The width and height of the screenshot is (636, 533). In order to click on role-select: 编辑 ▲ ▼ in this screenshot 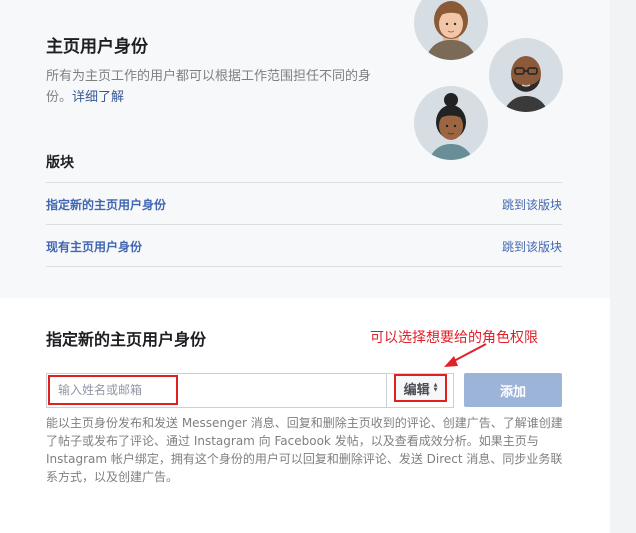, I will do `click(420, 388)`.